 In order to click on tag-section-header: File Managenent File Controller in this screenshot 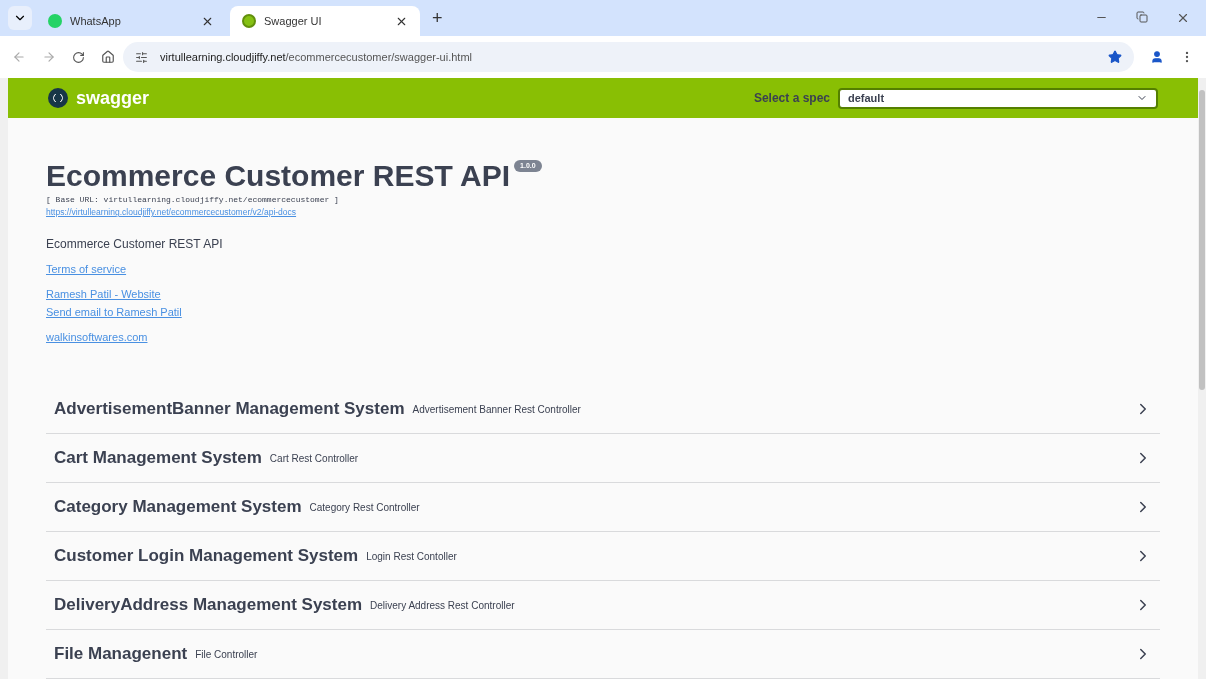, I will do `click(603, 654)`.